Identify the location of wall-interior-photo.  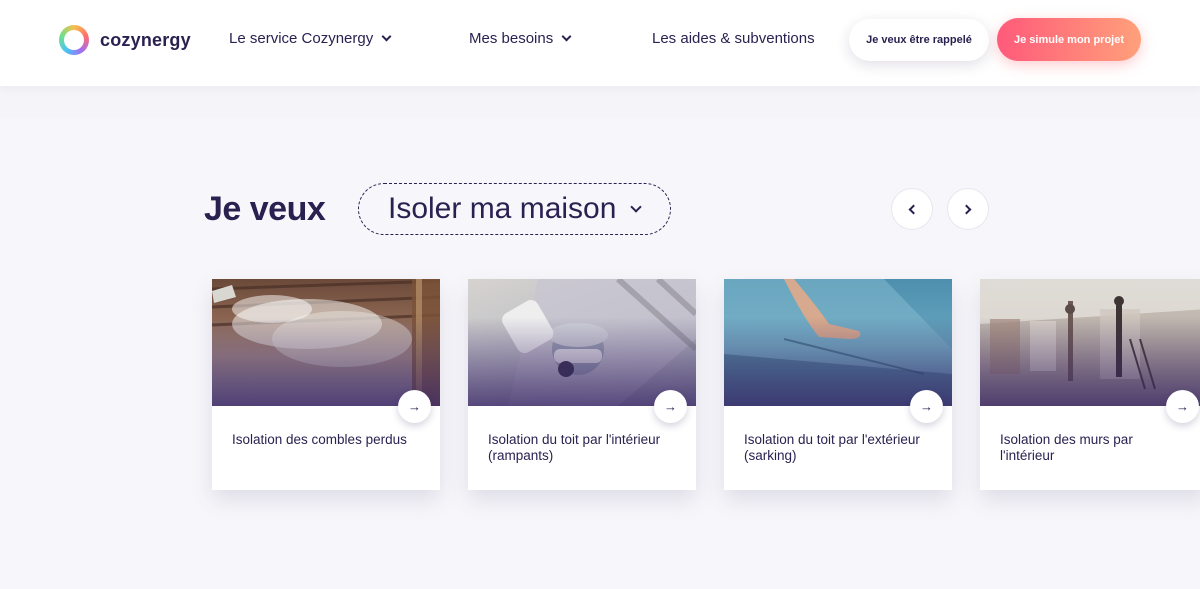
(1090, 342).